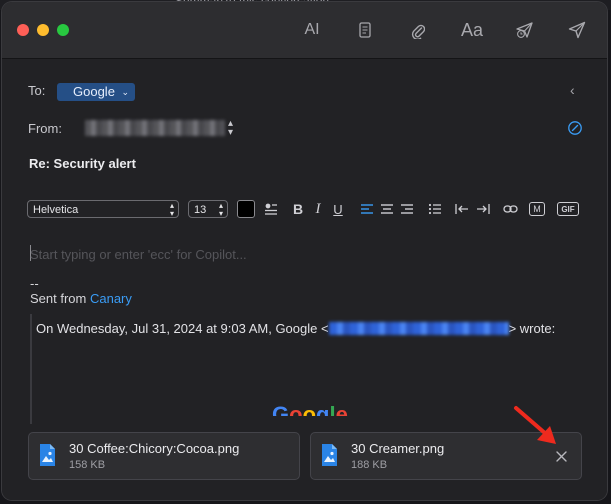 The width and height of the screenshot is (611, 504). I want to click on to-recipient-name: Google, so click(94, 91).